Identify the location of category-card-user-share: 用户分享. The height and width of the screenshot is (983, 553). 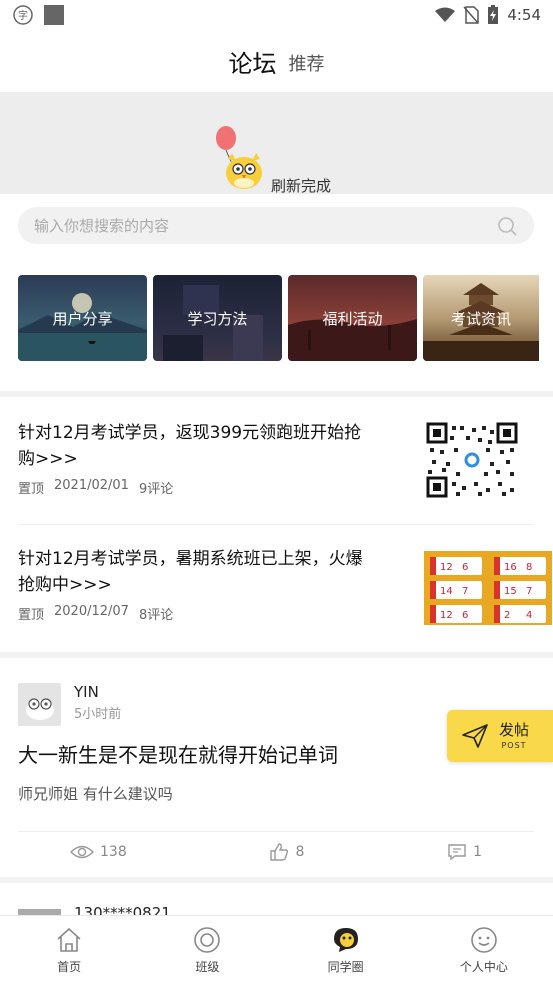
(82, 318).